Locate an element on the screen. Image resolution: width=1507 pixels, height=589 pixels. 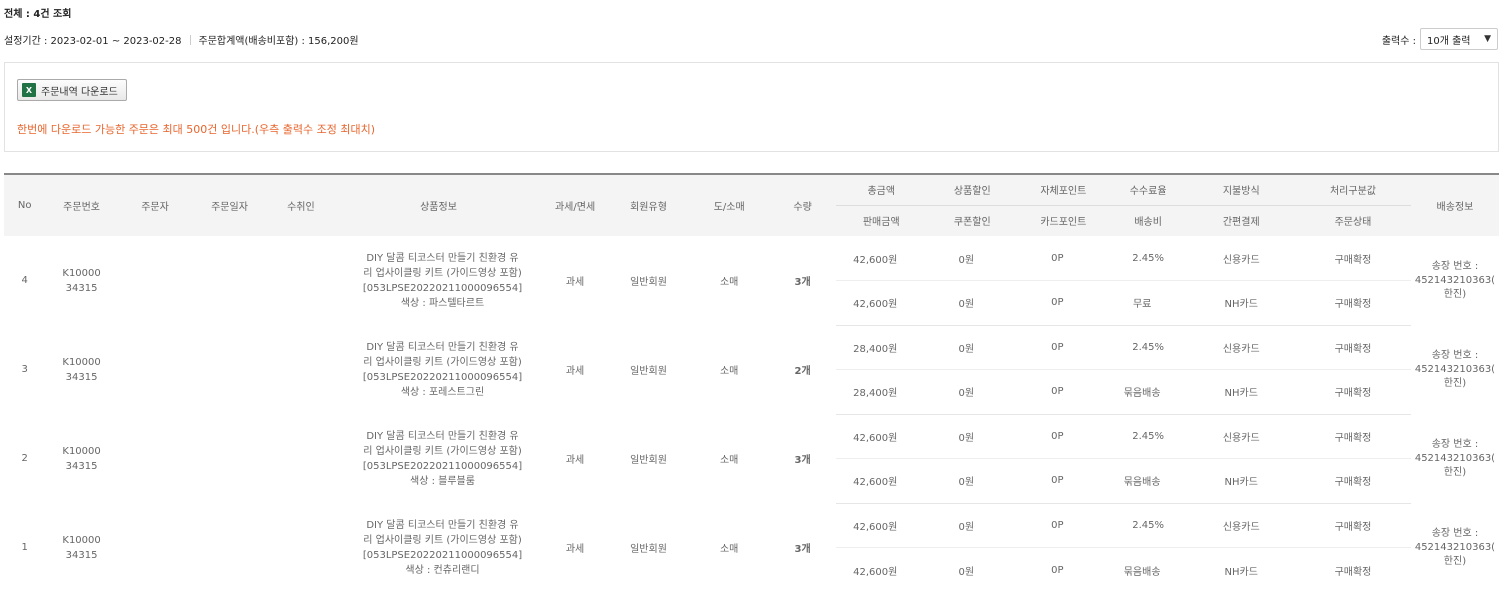
header-retail: 도/소매 is located at coordinates (729, 204).